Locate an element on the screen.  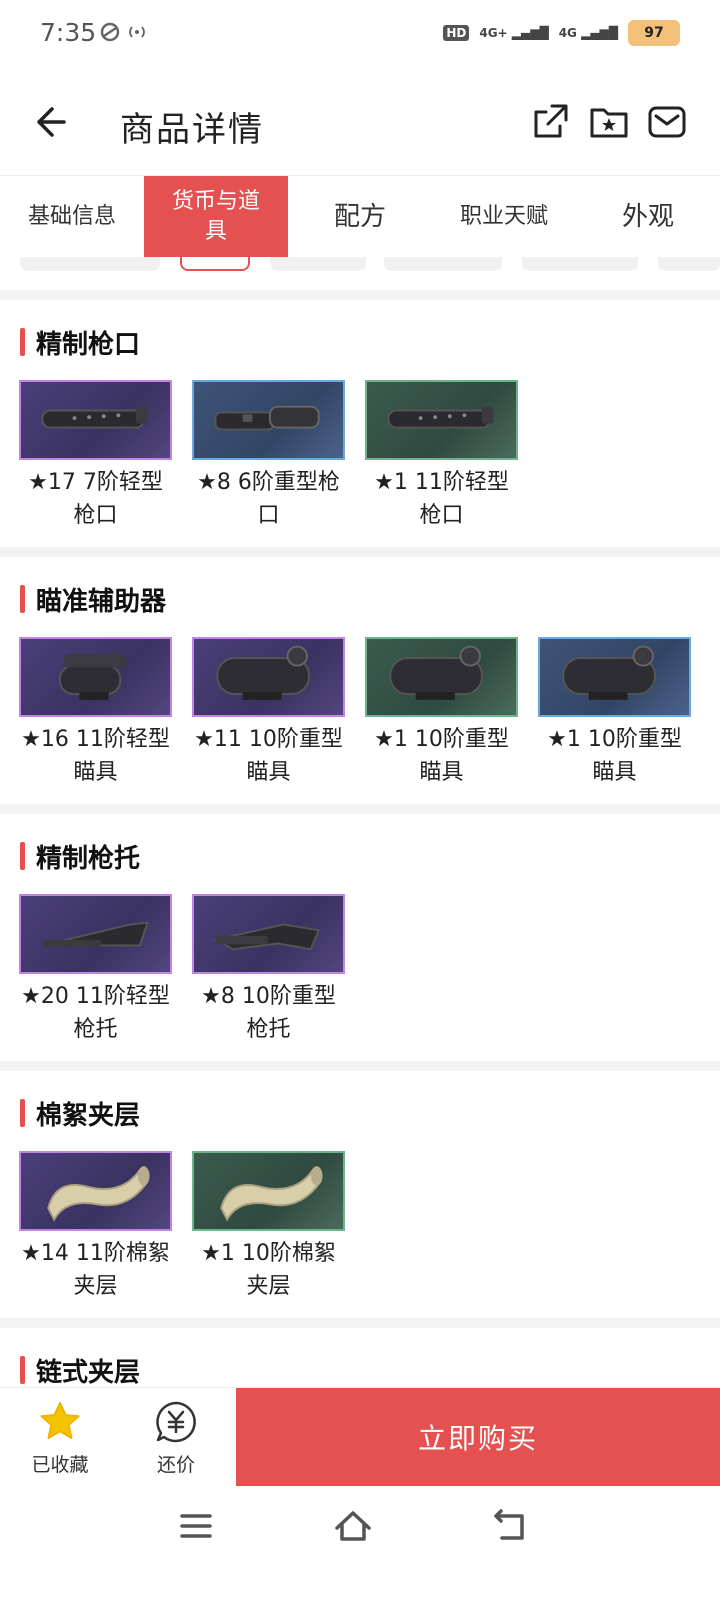
hd-badge: HD is located at coordinates (456, 33).